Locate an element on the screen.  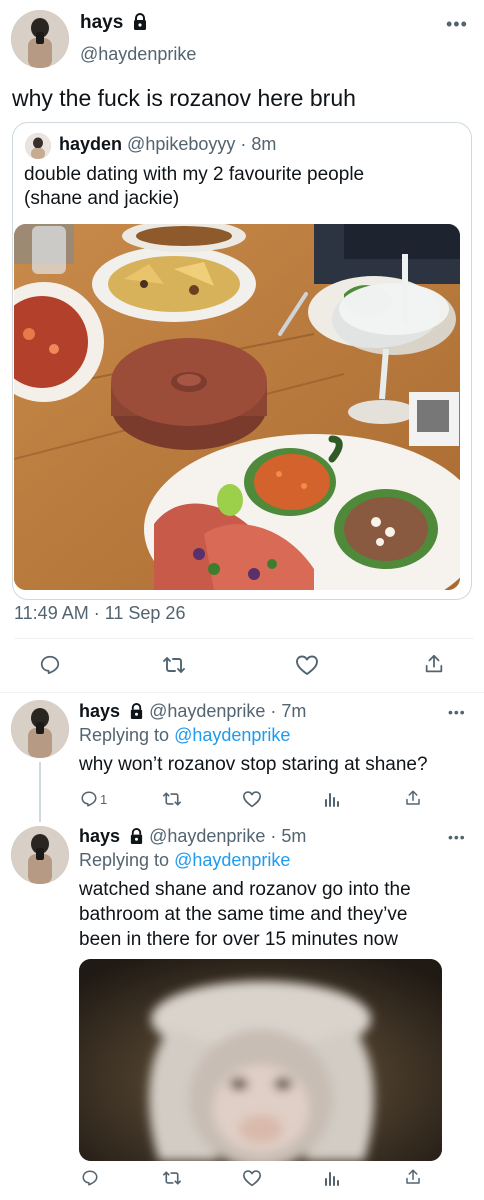
quoted-text-line-2: (shane and jackie) is located at coordinates (102, 198).